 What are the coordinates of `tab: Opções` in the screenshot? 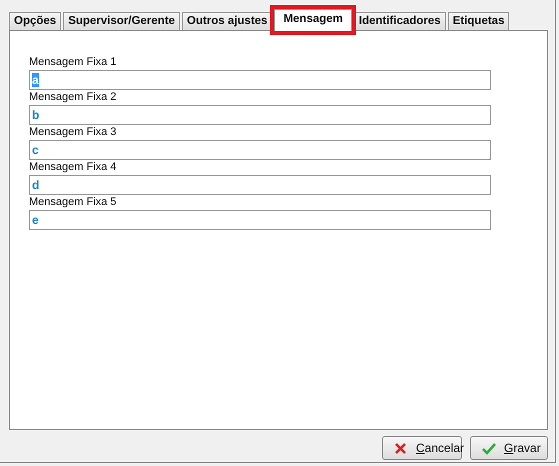 It's located at (35, 21).